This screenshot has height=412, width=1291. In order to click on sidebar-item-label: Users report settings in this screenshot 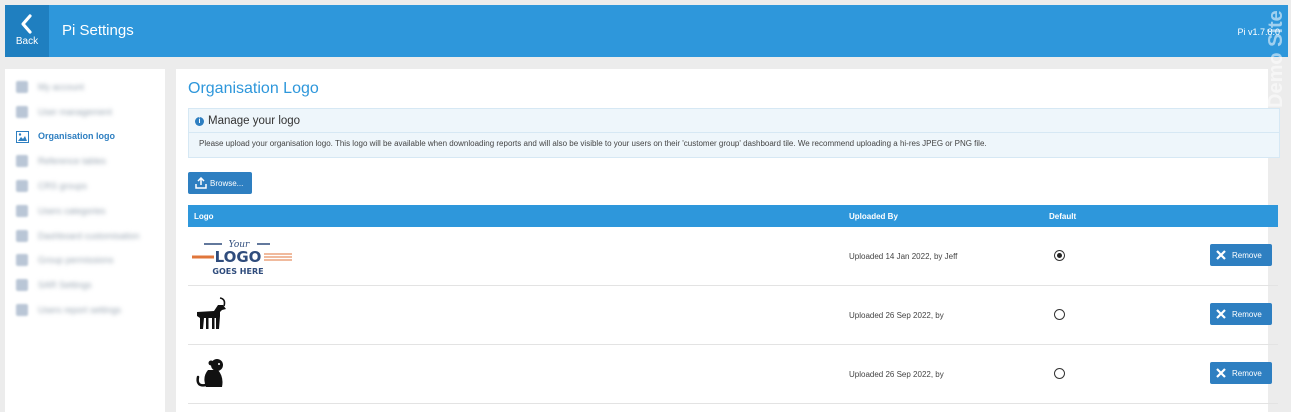, I will do `click(80, 310)`.